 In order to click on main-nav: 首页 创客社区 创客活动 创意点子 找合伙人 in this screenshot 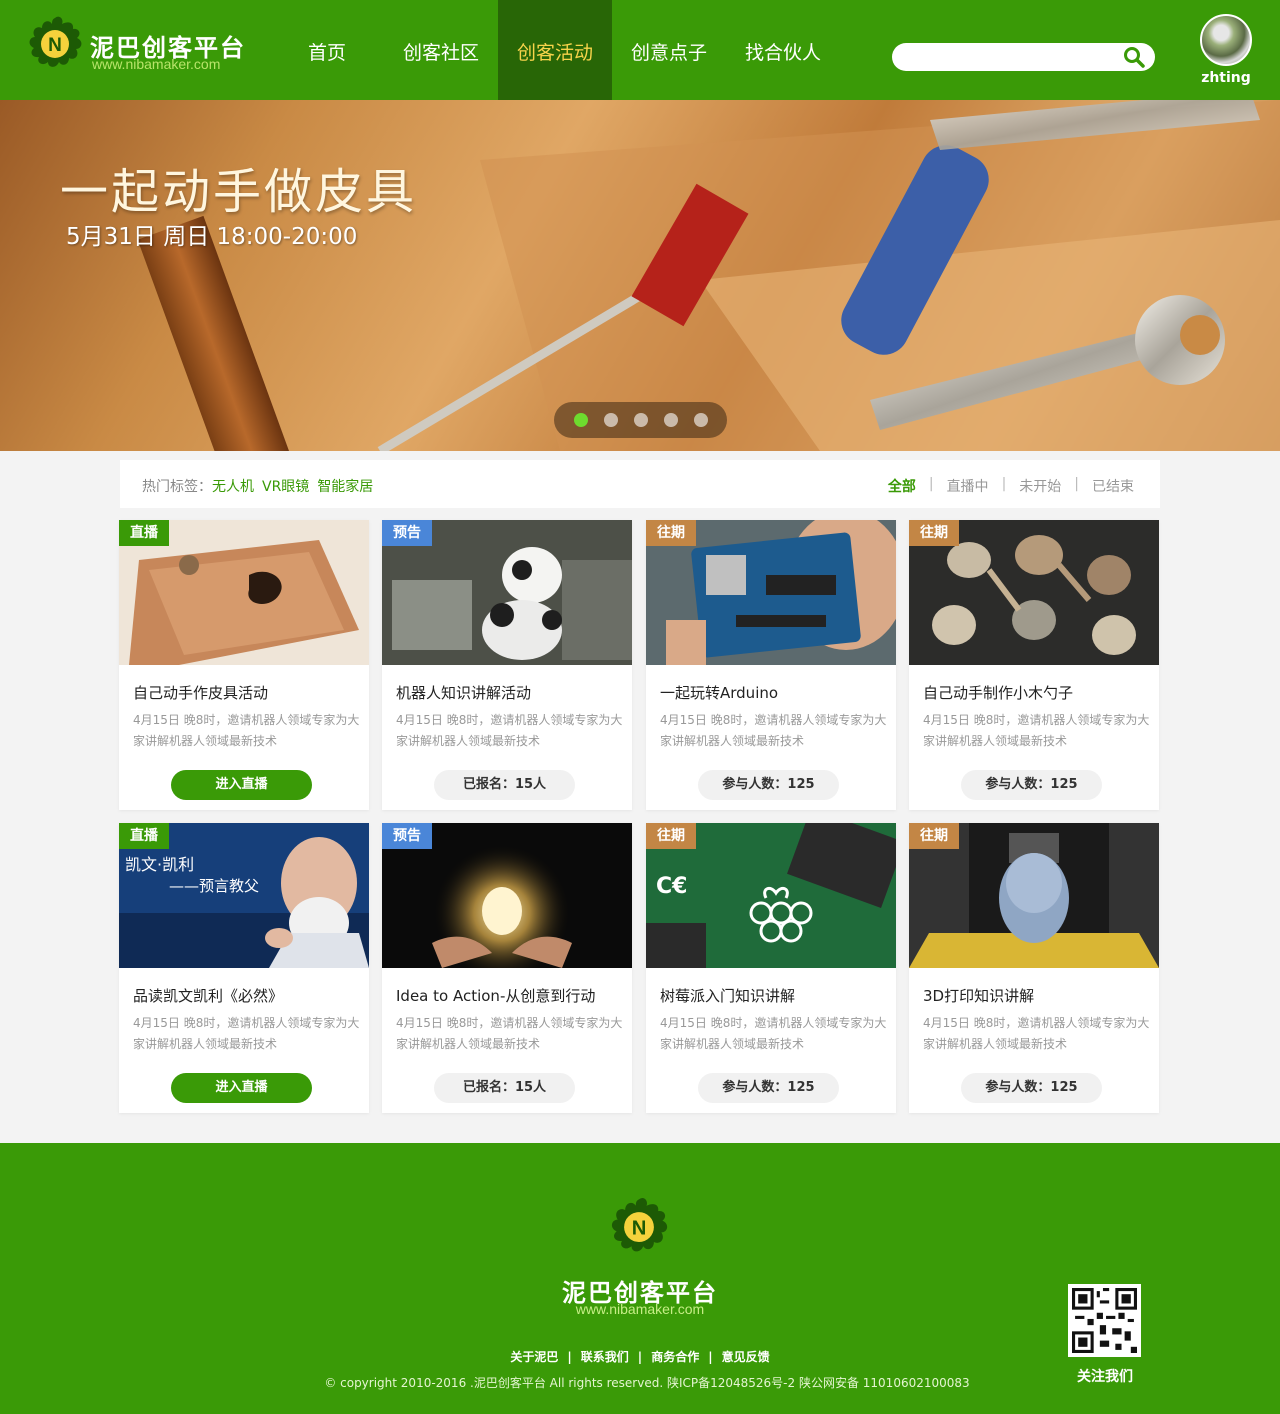, I will do `click(555, 50)`.